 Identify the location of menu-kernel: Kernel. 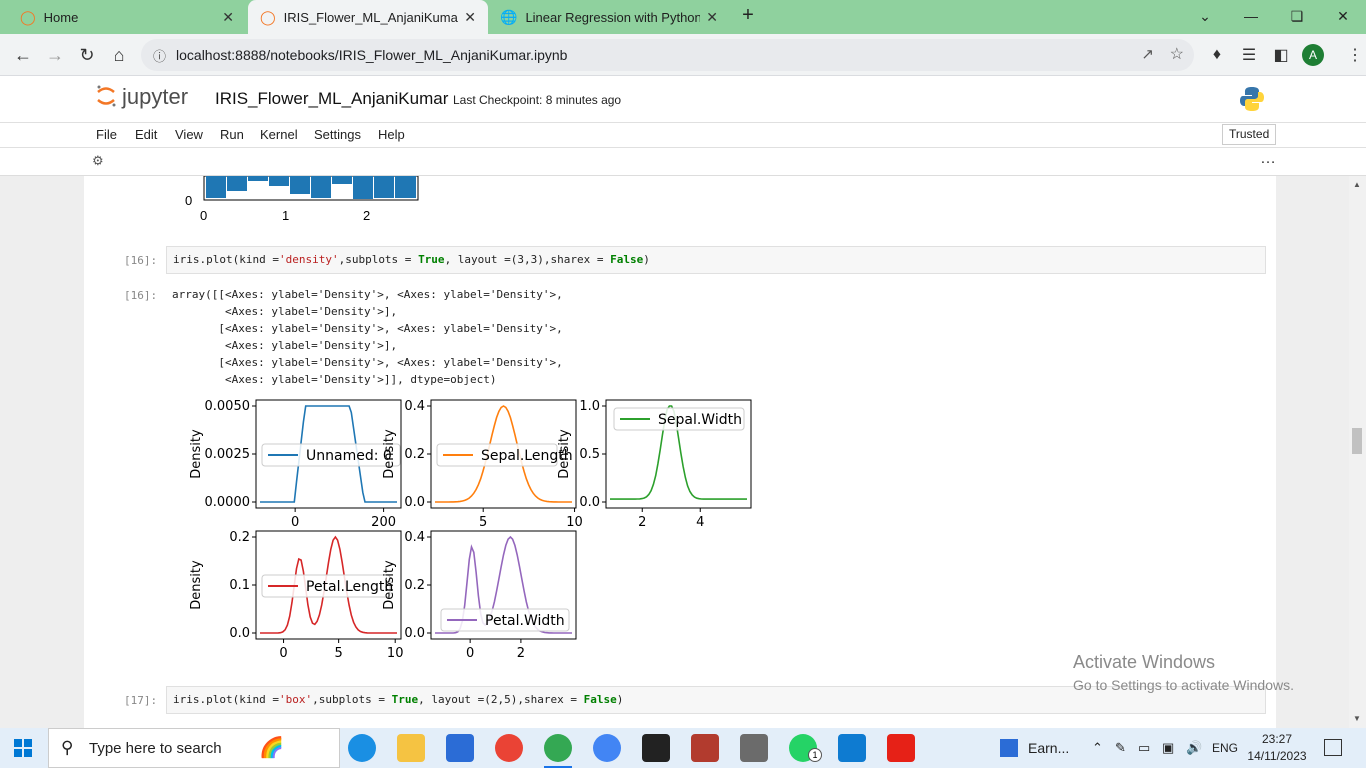
(279, 134).